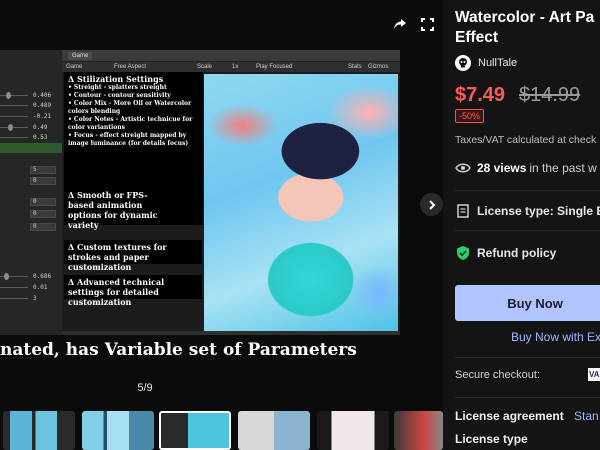 This screenshot has width=600, height=450. I want to click on views-info: 28 views in the past w, so click(526, 168).